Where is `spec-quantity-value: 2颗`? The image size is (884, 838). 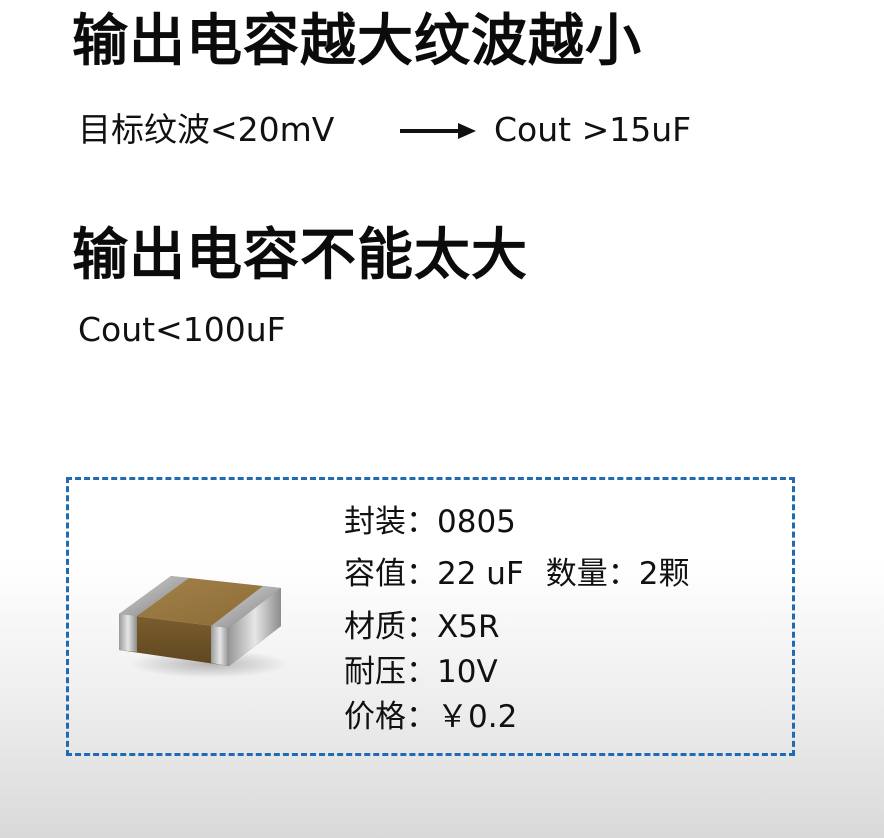 spec-quantity-value: 2颗 is located at coordinates (664, 574).